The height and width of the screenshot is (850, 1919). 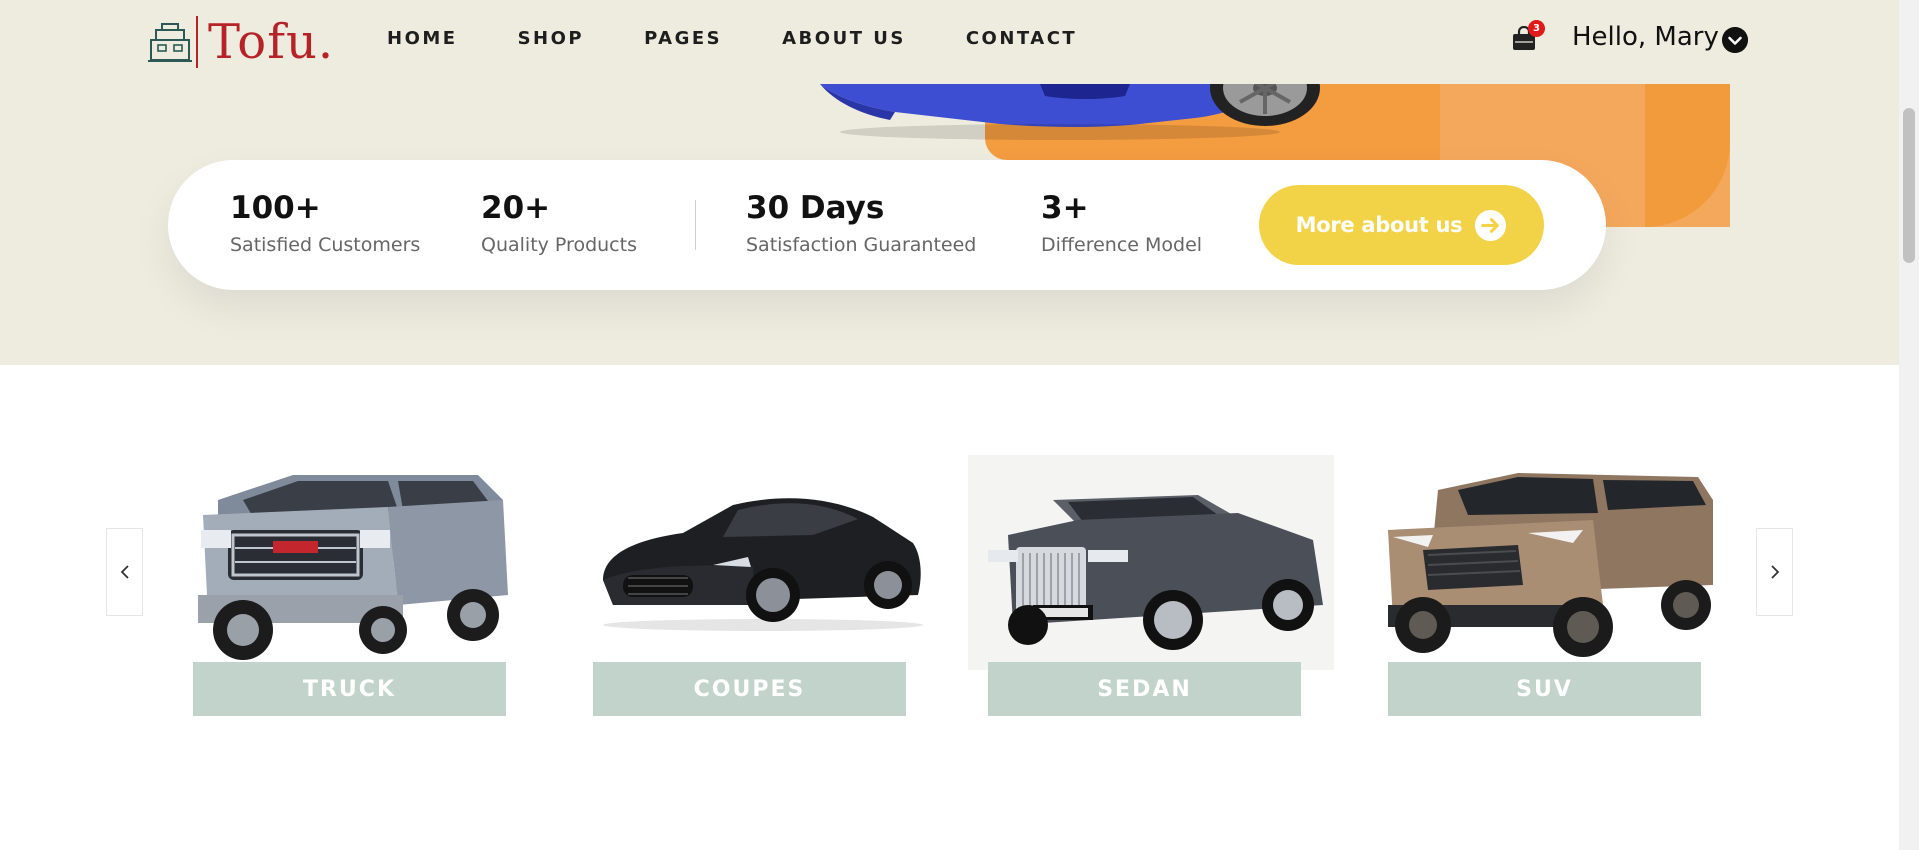 I want to click on coupe-image, so click(x=763, y=564).